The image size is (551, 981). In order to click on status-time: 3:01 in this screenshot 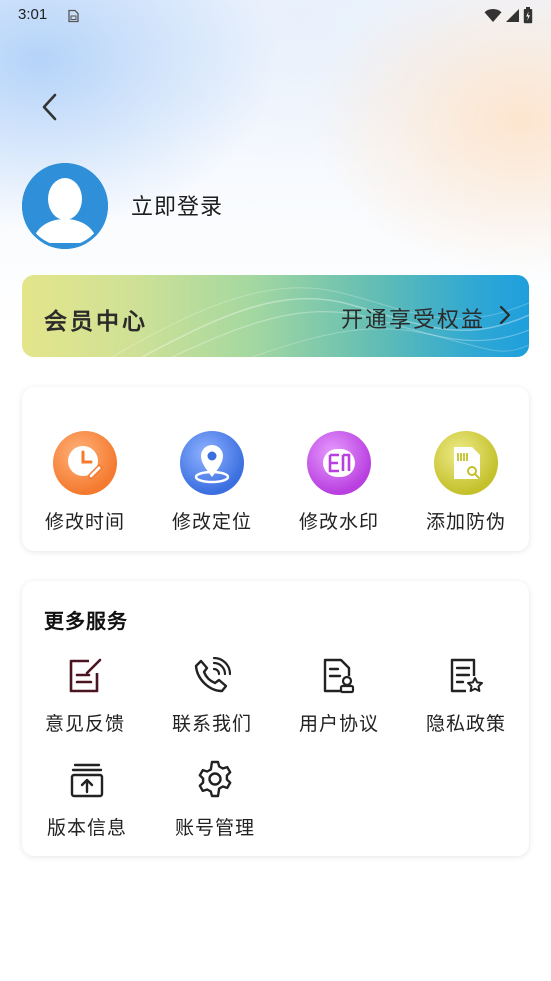, I will do `click(33, 14)`.